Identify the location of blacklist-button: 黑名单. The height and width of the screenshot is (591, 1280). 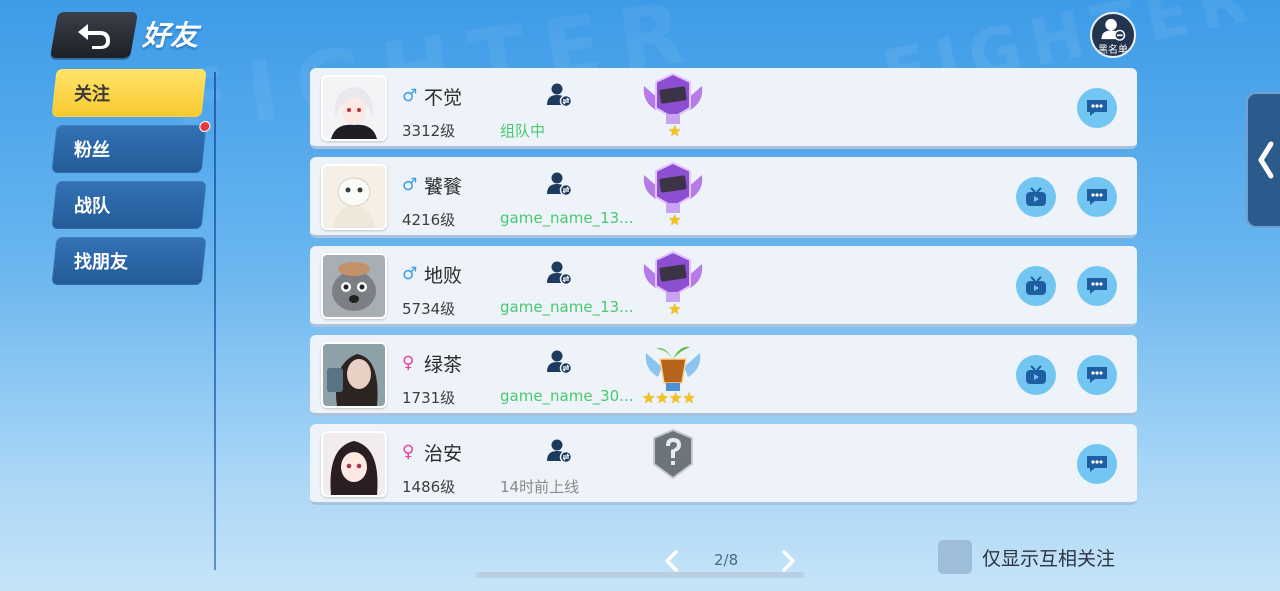
(1113, 35).